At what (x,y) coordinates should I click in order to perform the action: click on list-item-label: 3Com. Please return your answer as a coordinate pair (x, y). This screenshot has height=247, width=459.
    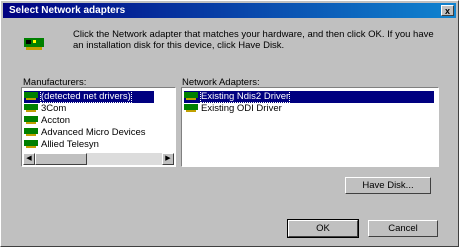
    Looking at the image, I should click on (54, 108).